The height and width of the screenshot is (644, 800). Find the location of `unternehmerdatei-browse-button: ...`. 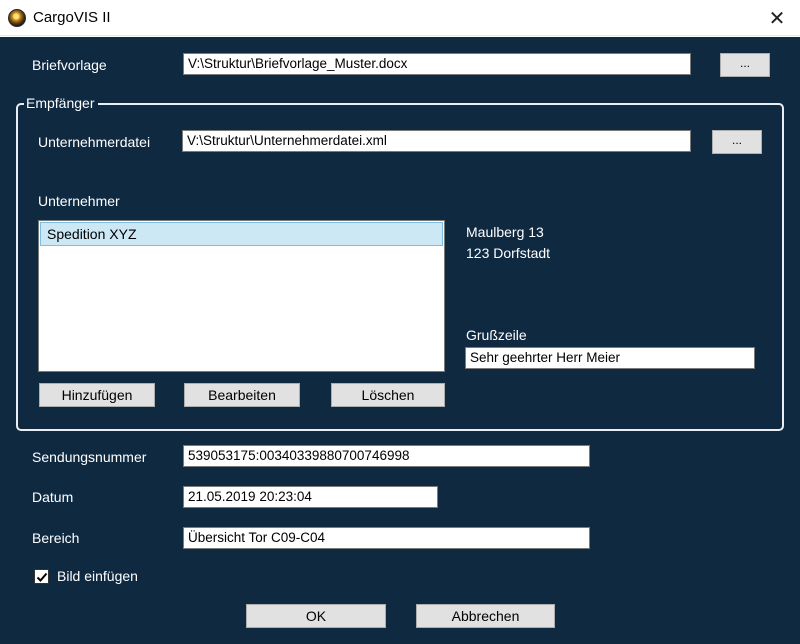

unternehmerdatei-browse-button: ... is located at coordinates (737, 142).